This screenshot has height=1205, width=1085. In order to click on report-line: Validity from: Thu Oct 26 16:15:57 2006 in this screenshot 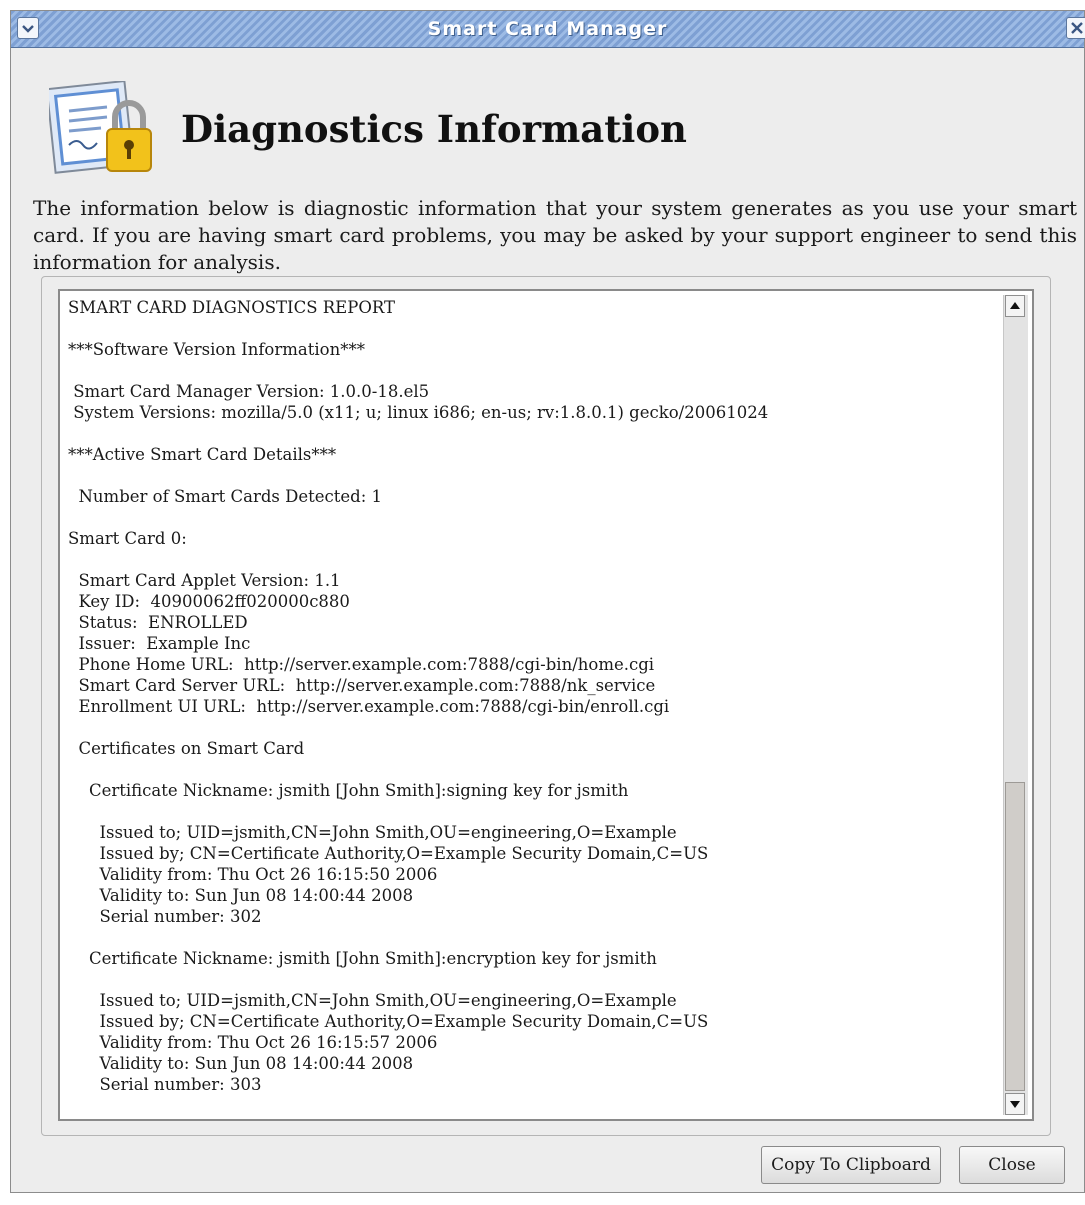, I will do `click(253, 1042)`.